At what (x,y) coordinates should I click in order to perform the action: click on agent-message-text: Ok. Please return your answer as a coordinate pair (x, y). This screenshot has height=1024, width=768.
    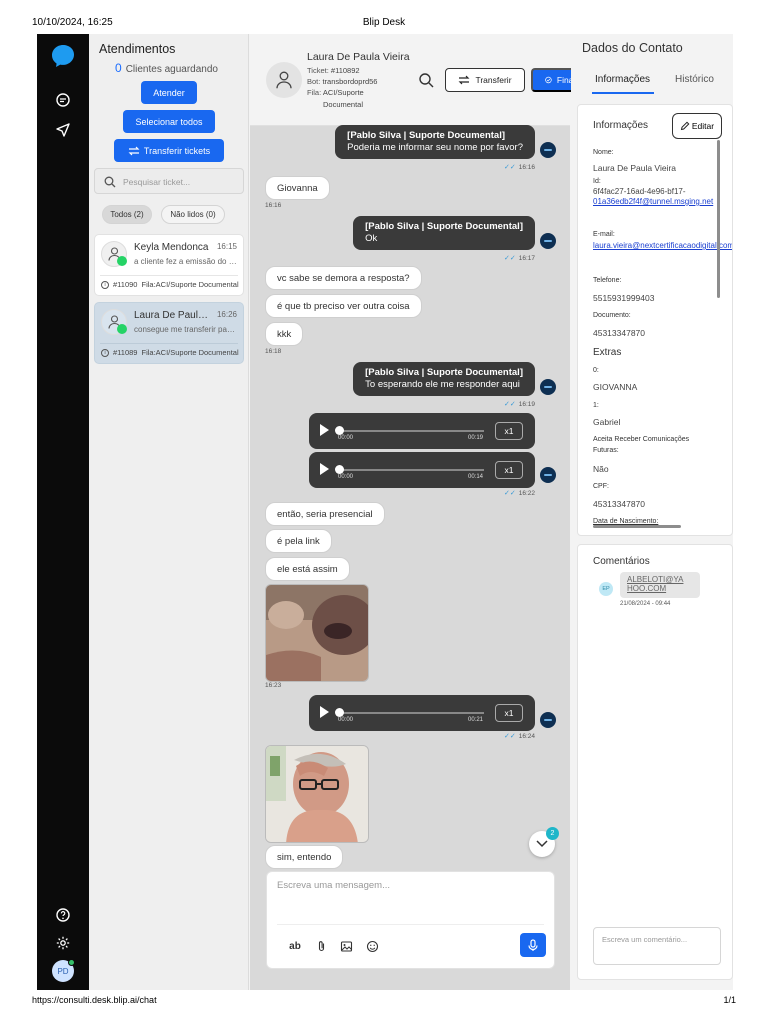
    Looking at the image, I should click on (371, 238).